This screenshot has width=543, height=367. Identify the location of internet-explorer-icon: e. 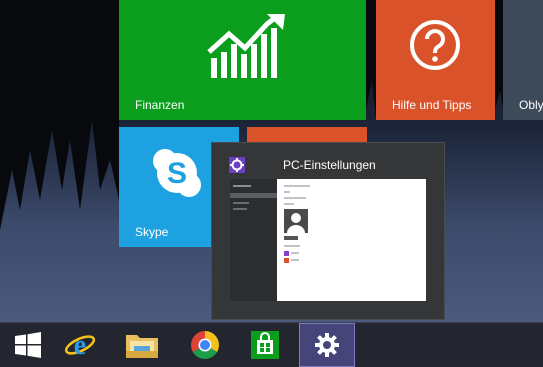
(80, 345).